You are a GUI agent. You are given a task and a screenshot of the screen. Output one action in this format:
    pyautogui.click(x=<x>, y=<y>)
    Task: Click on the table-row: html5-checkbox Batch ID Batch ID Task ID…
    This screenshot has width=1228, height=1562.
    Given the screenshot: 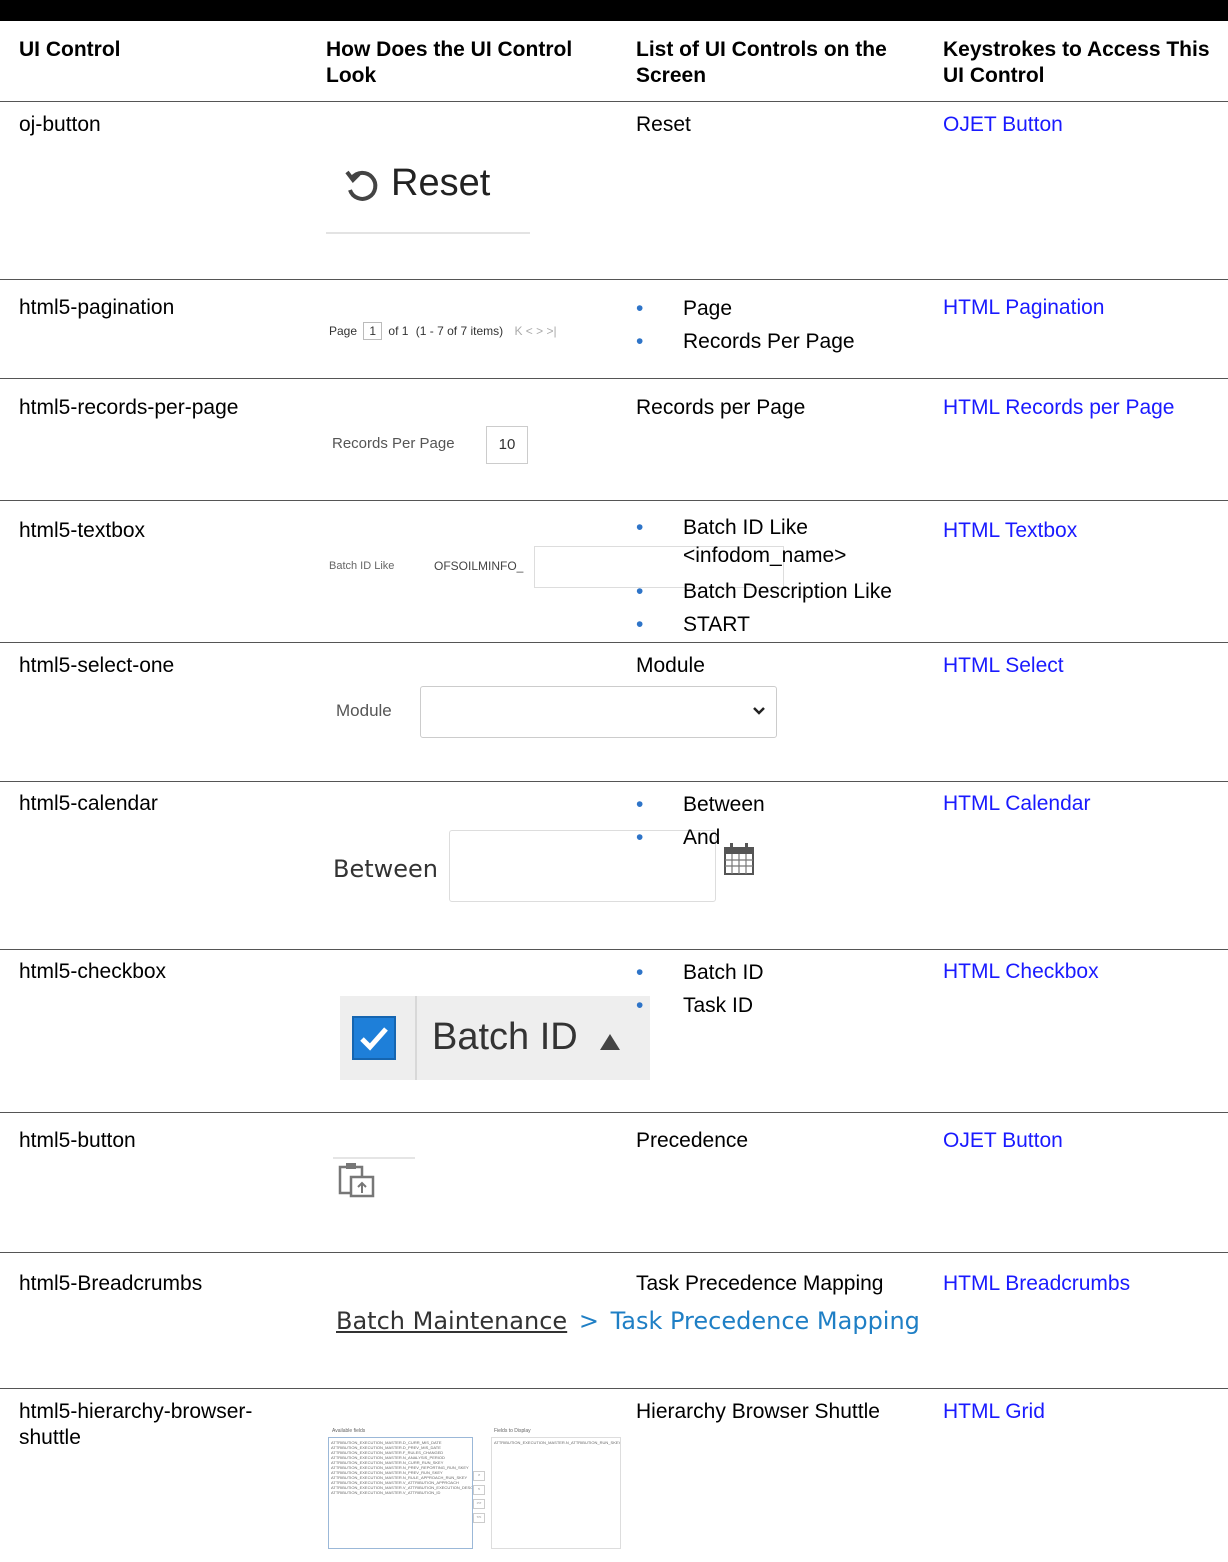 What is the action you would take?
    pyautogui.click(x=614, y=1031)
    